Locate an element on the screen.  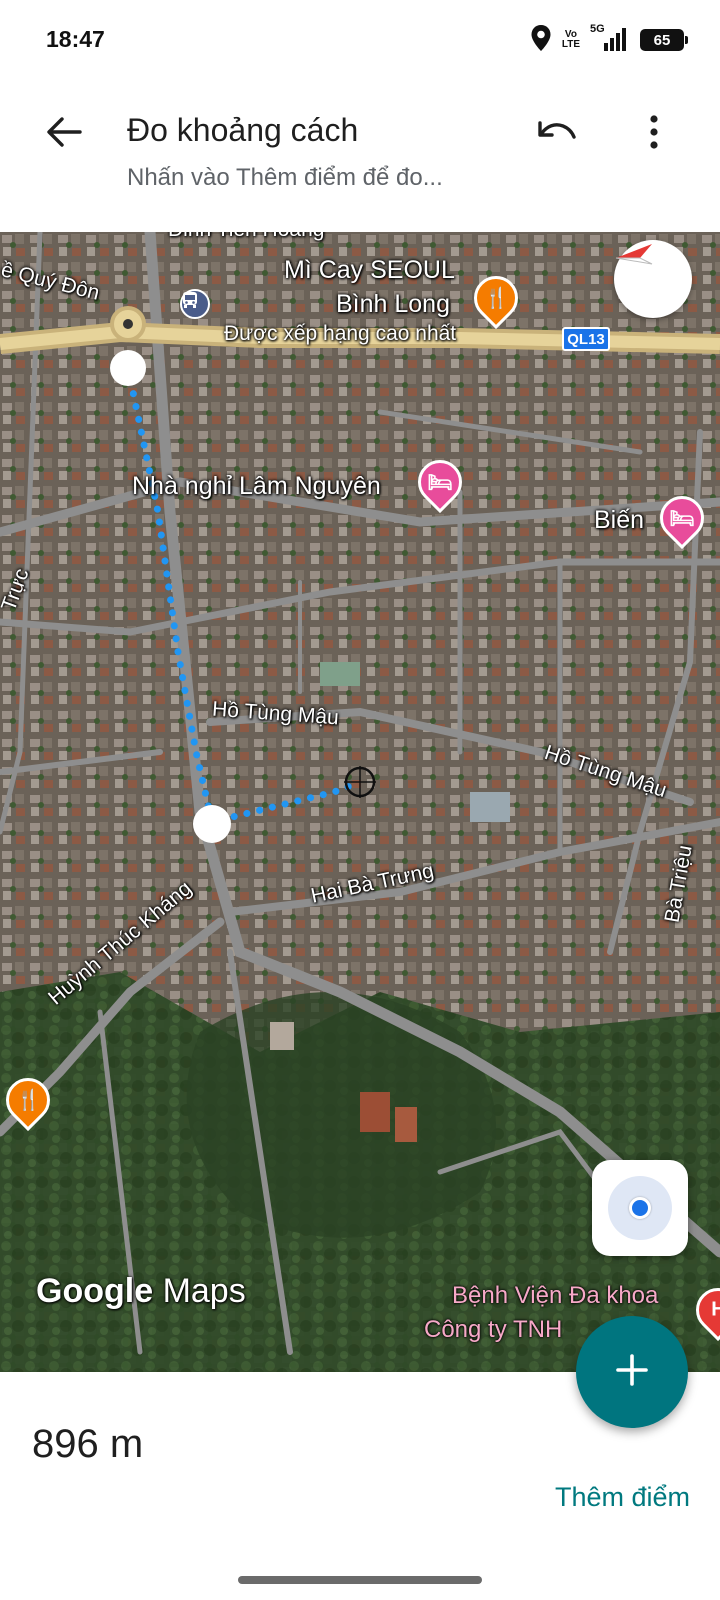
undo-button is located at coordinates (557, 134).